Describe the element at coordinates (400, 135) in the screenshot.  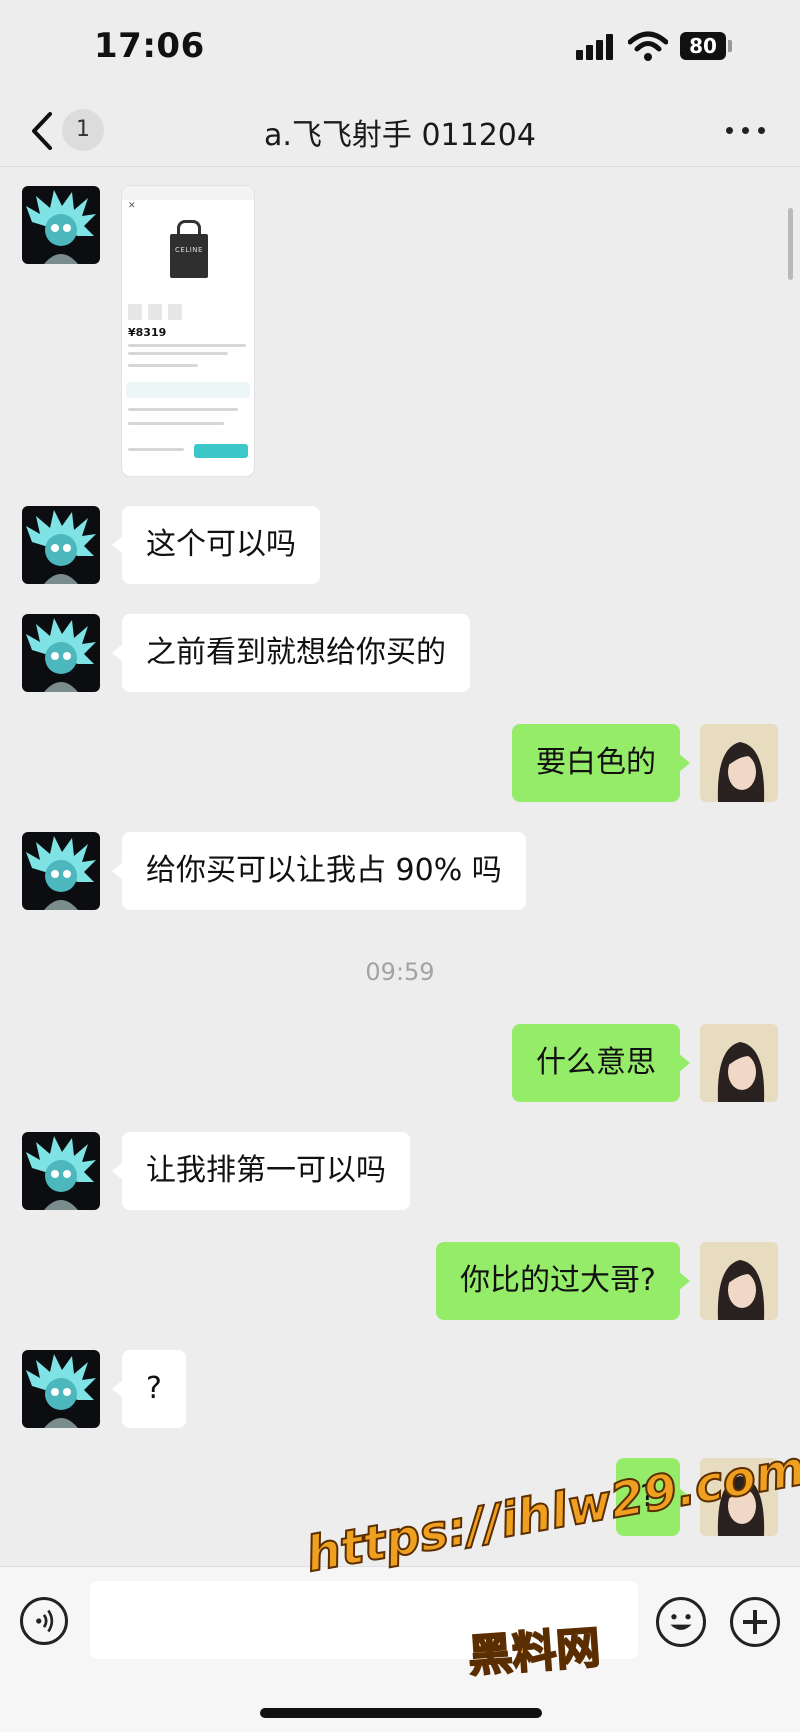
I see `chat-title: a.飞飞射手 011204` at that location.